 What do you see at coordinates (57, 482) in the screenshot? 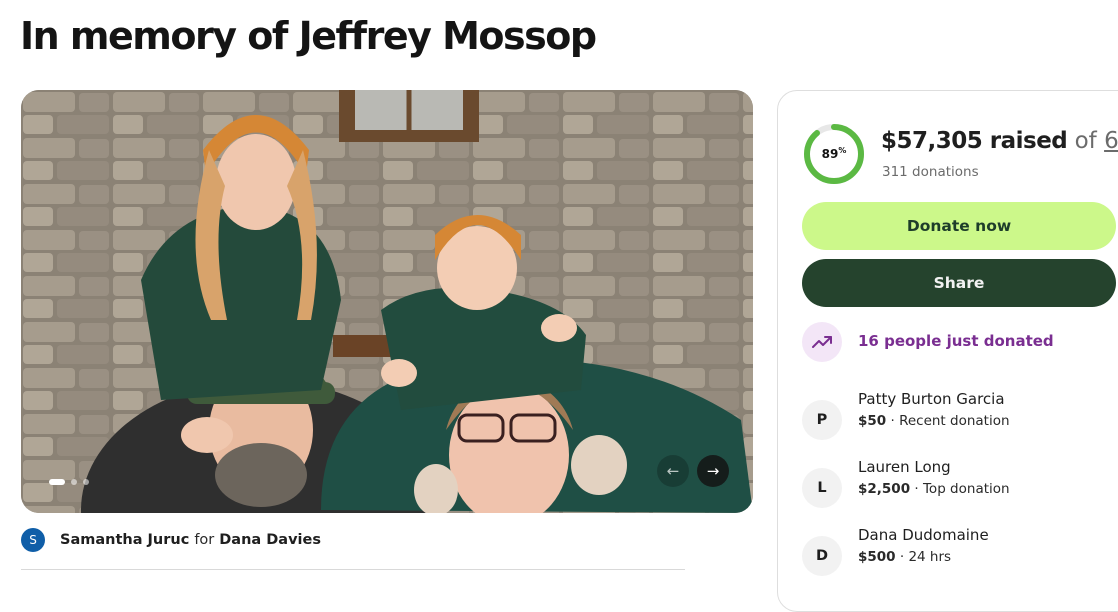
I see `carousel-dot-active` at bounding box center [57, 482].